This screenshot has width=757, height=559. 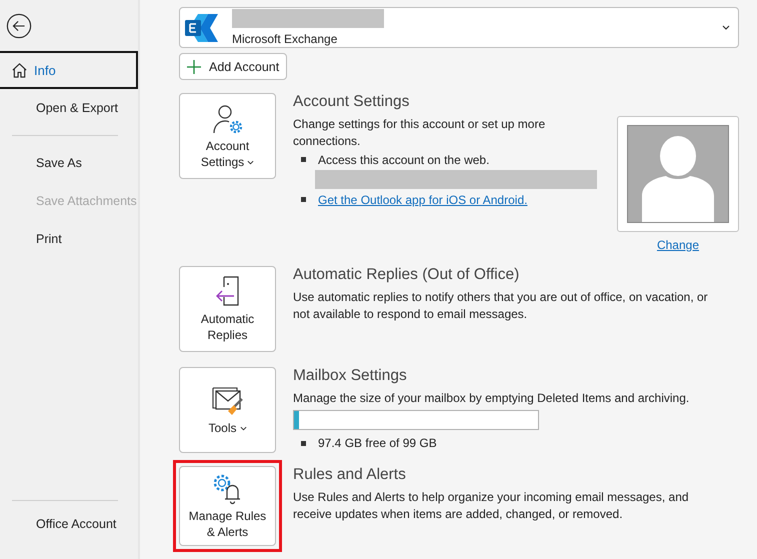 What do you see at coordinates (227, 309) in the screenshot?
I see `action-button: Automatic Replies` at bounding box center [227, 309].